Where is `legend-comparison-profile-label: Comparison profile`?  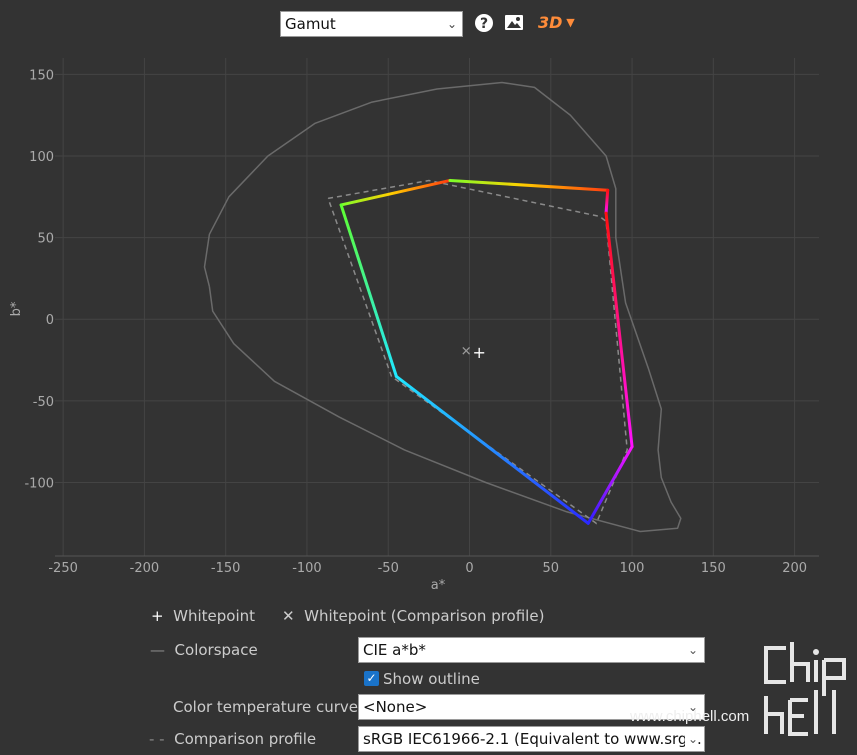
legend-comparison-profile-label: Comparison profile is located at coordinates (245, 739).